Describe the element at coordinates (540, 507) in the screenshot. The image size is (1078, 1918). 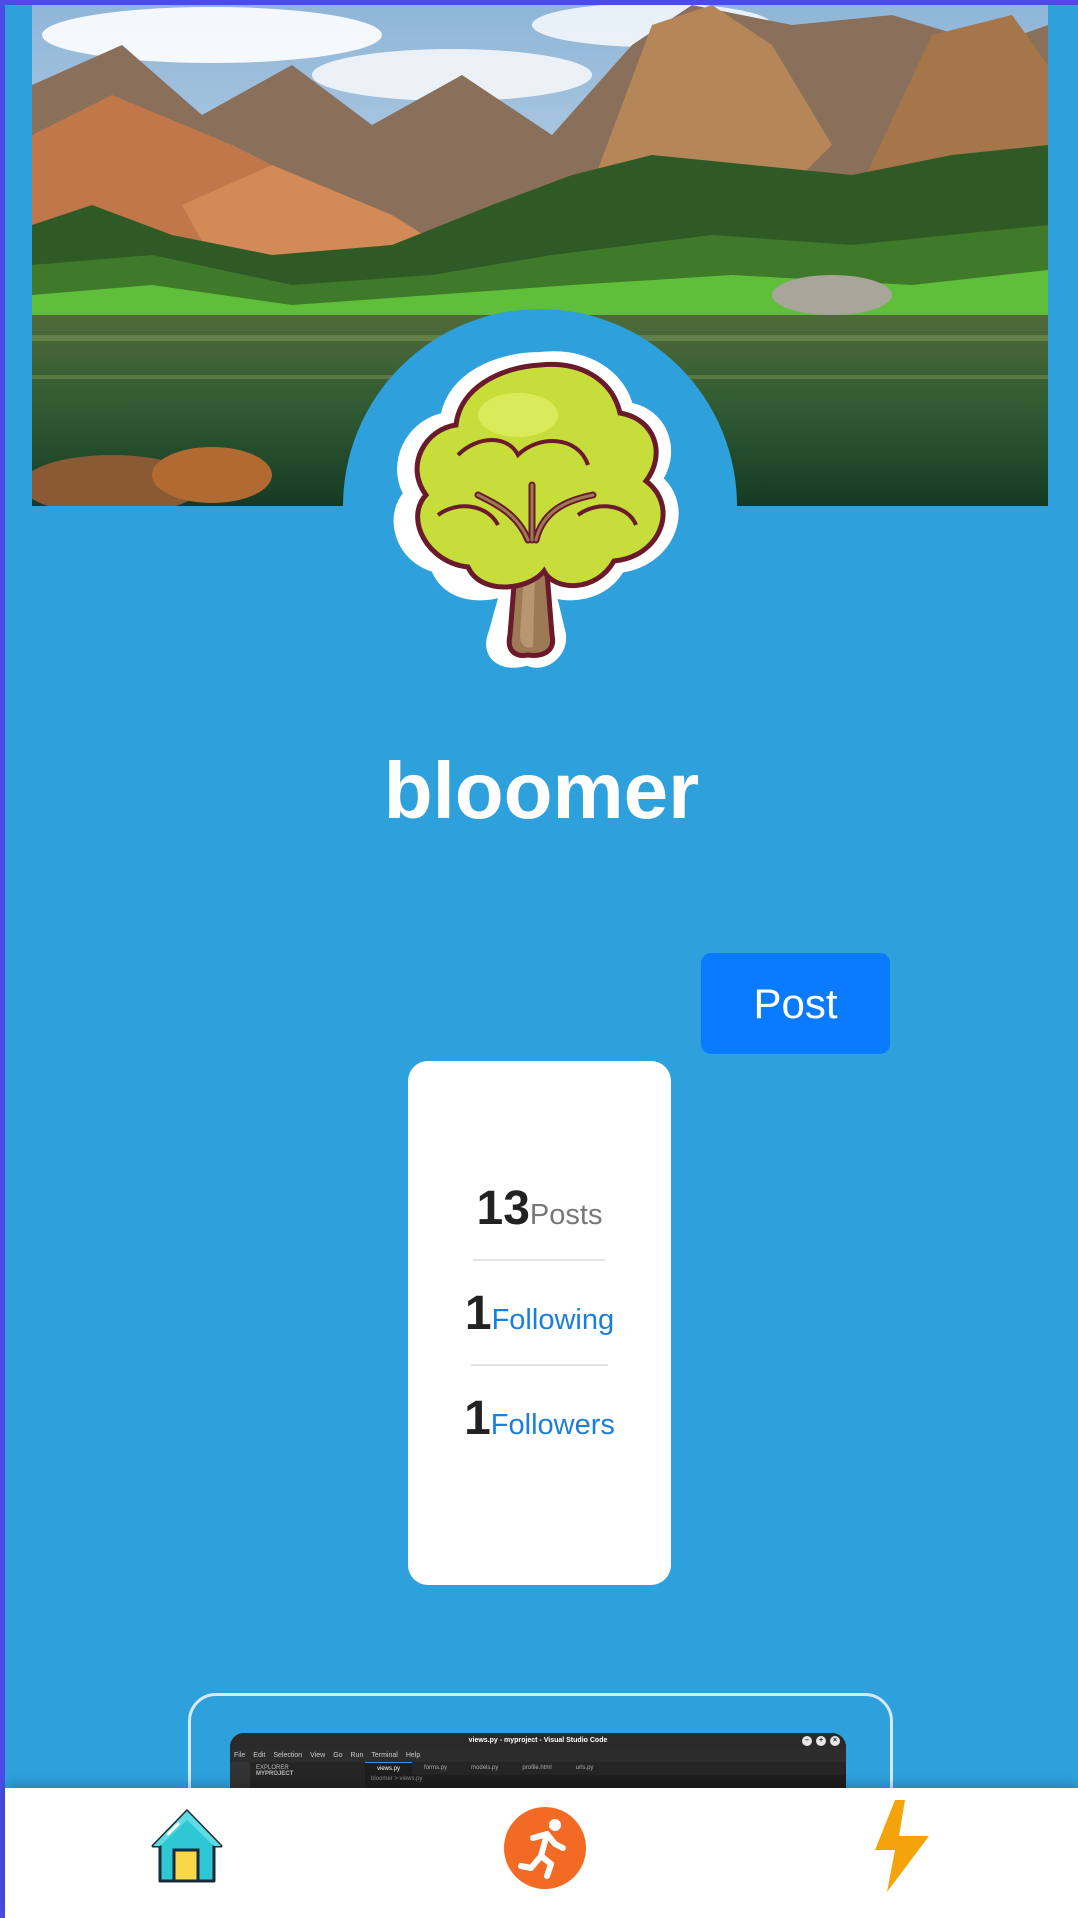
I see `avatar` at that location.